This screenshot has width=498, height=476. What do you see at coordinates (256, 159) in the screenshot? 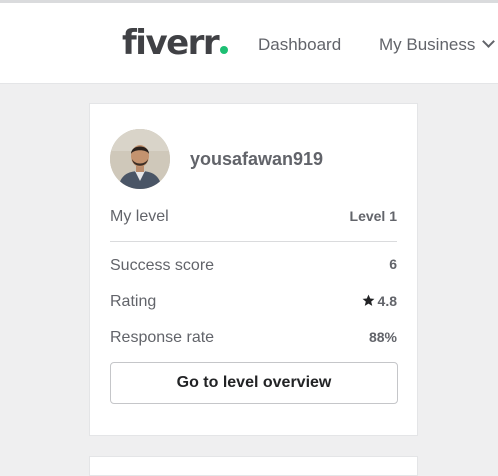
I see `profile-username: yousafawan919` at bounding box center [256, 159].